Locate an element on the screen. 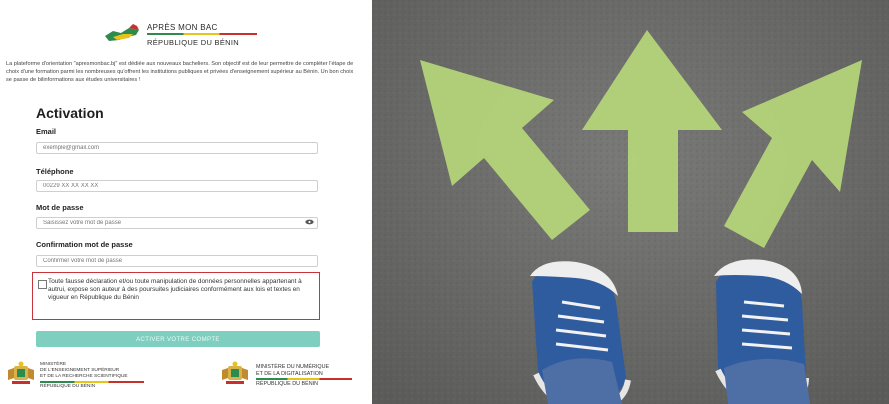  consent-checkbox is located at coordinates (42, 284).